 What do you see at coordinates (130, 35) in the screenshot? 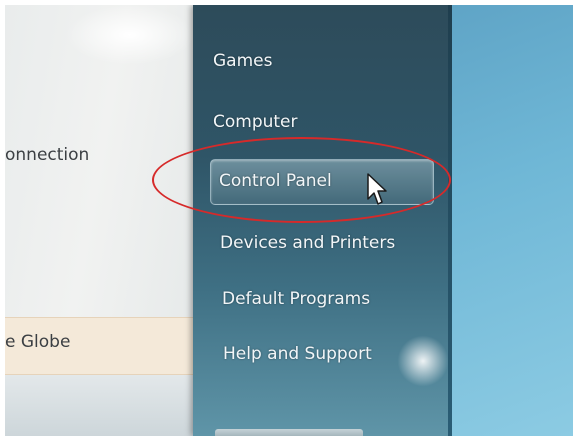
I see `glare` at bounding box center [130, 35].